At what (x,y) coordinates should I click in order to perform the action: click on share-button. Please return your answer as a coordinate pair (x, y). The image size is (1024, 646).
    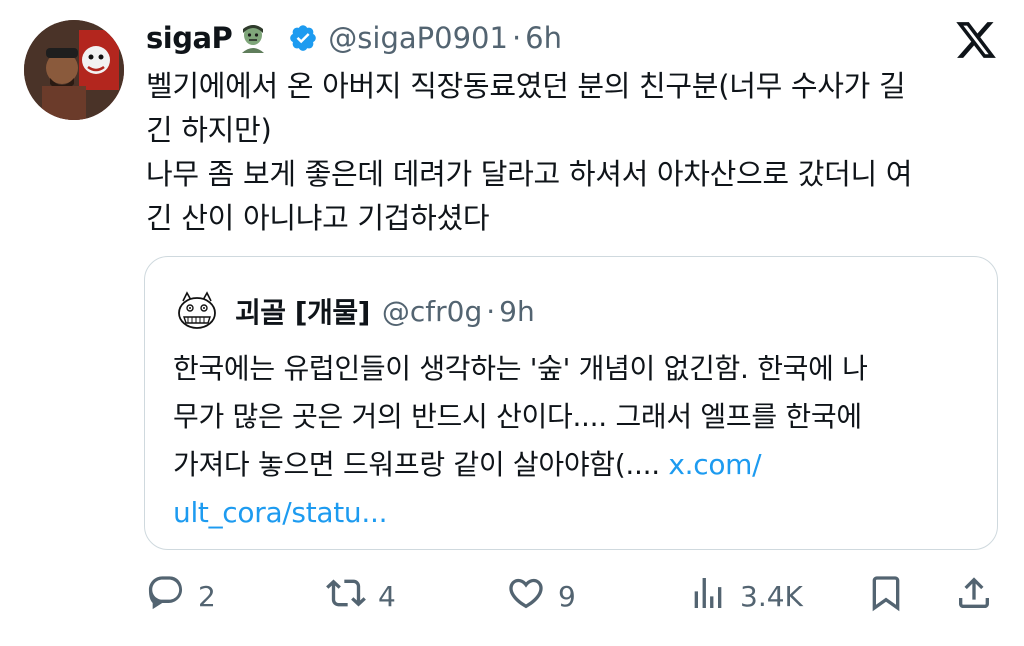
    Looking at the image, I should click on (974, 596).